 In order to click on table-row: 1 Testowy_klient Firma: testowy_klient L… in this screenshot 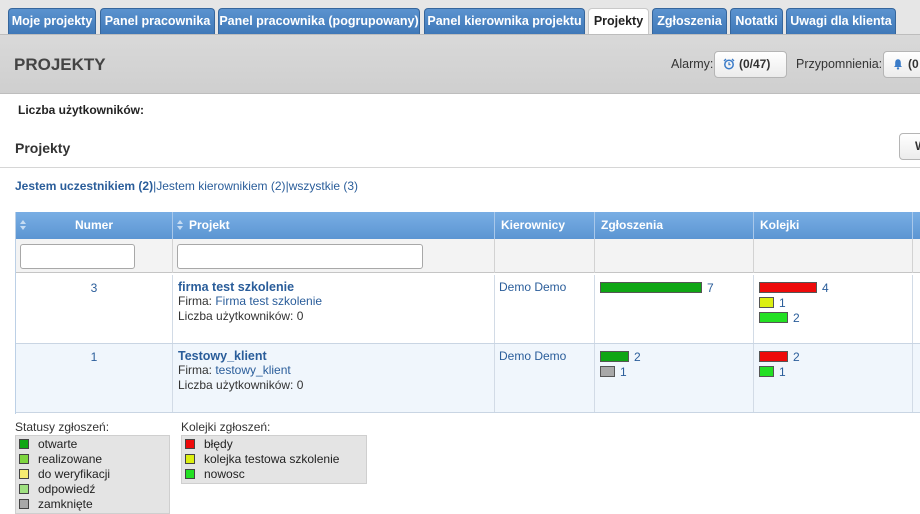, I will do `click(468, 378)`.